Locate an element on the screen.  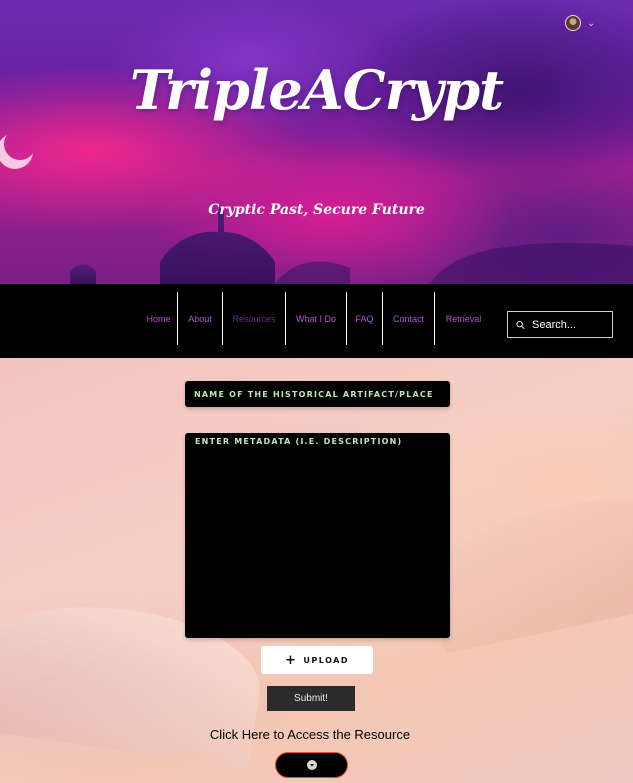
download-icon is located at coordinates (311, 765).